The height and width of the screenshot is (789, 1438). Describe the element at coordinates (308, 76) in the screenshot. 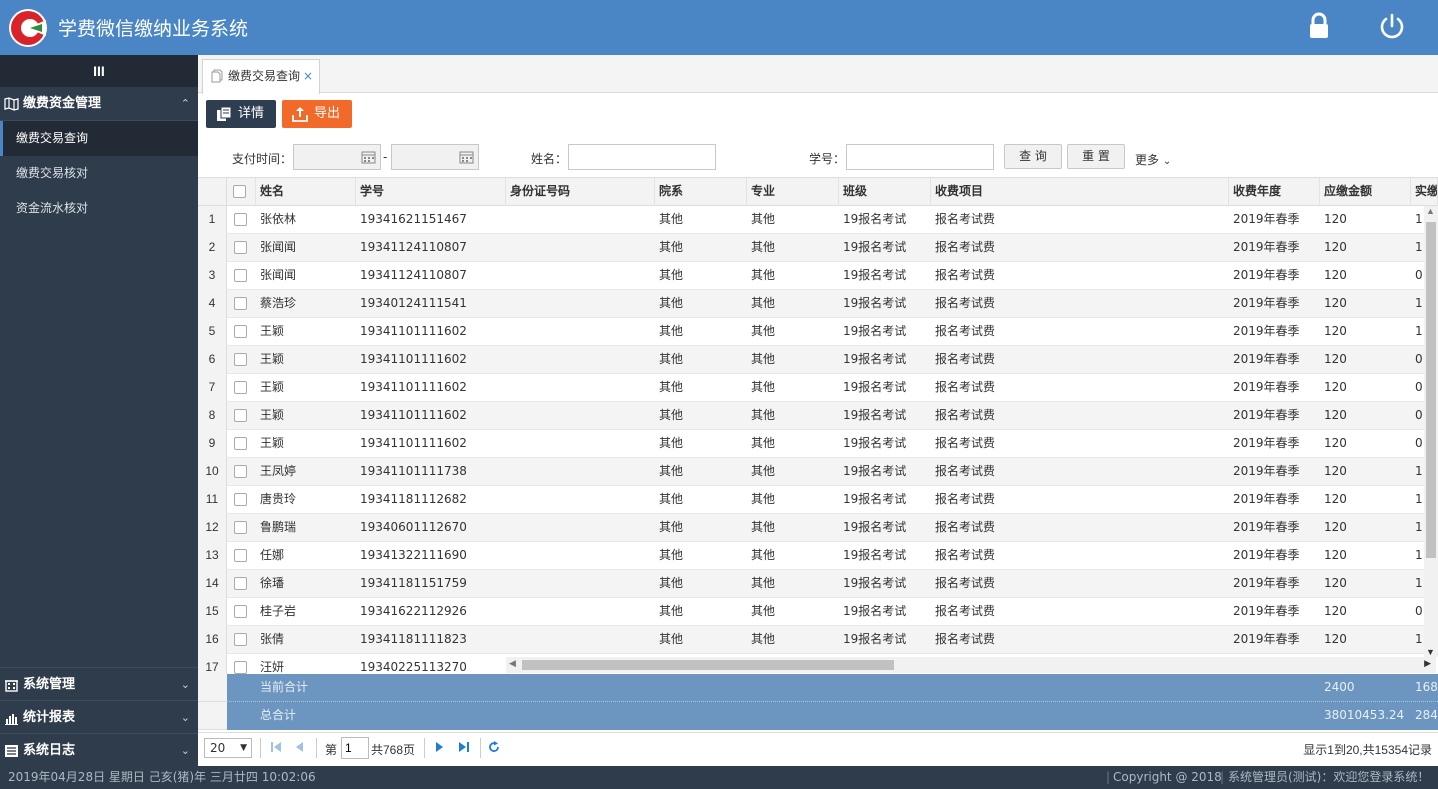

I see `close-icon: ×` at that location.